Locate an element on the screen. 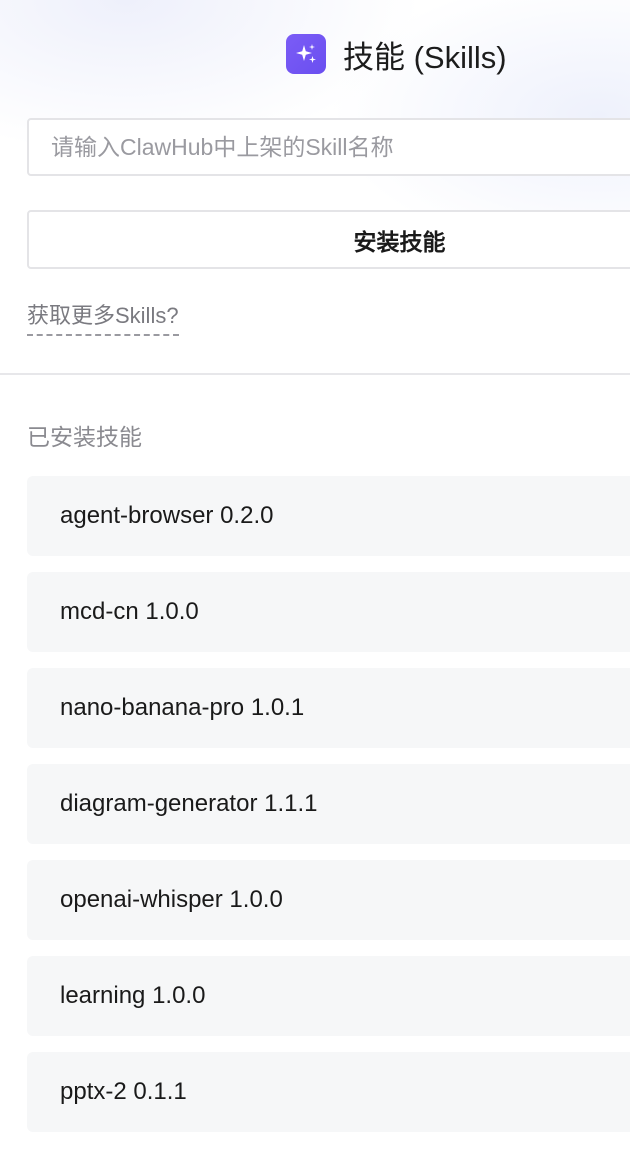 This screenshot has width=630, height=1153. skill-item-label: learning 1.0.0 is located at coordinates (133, 995).